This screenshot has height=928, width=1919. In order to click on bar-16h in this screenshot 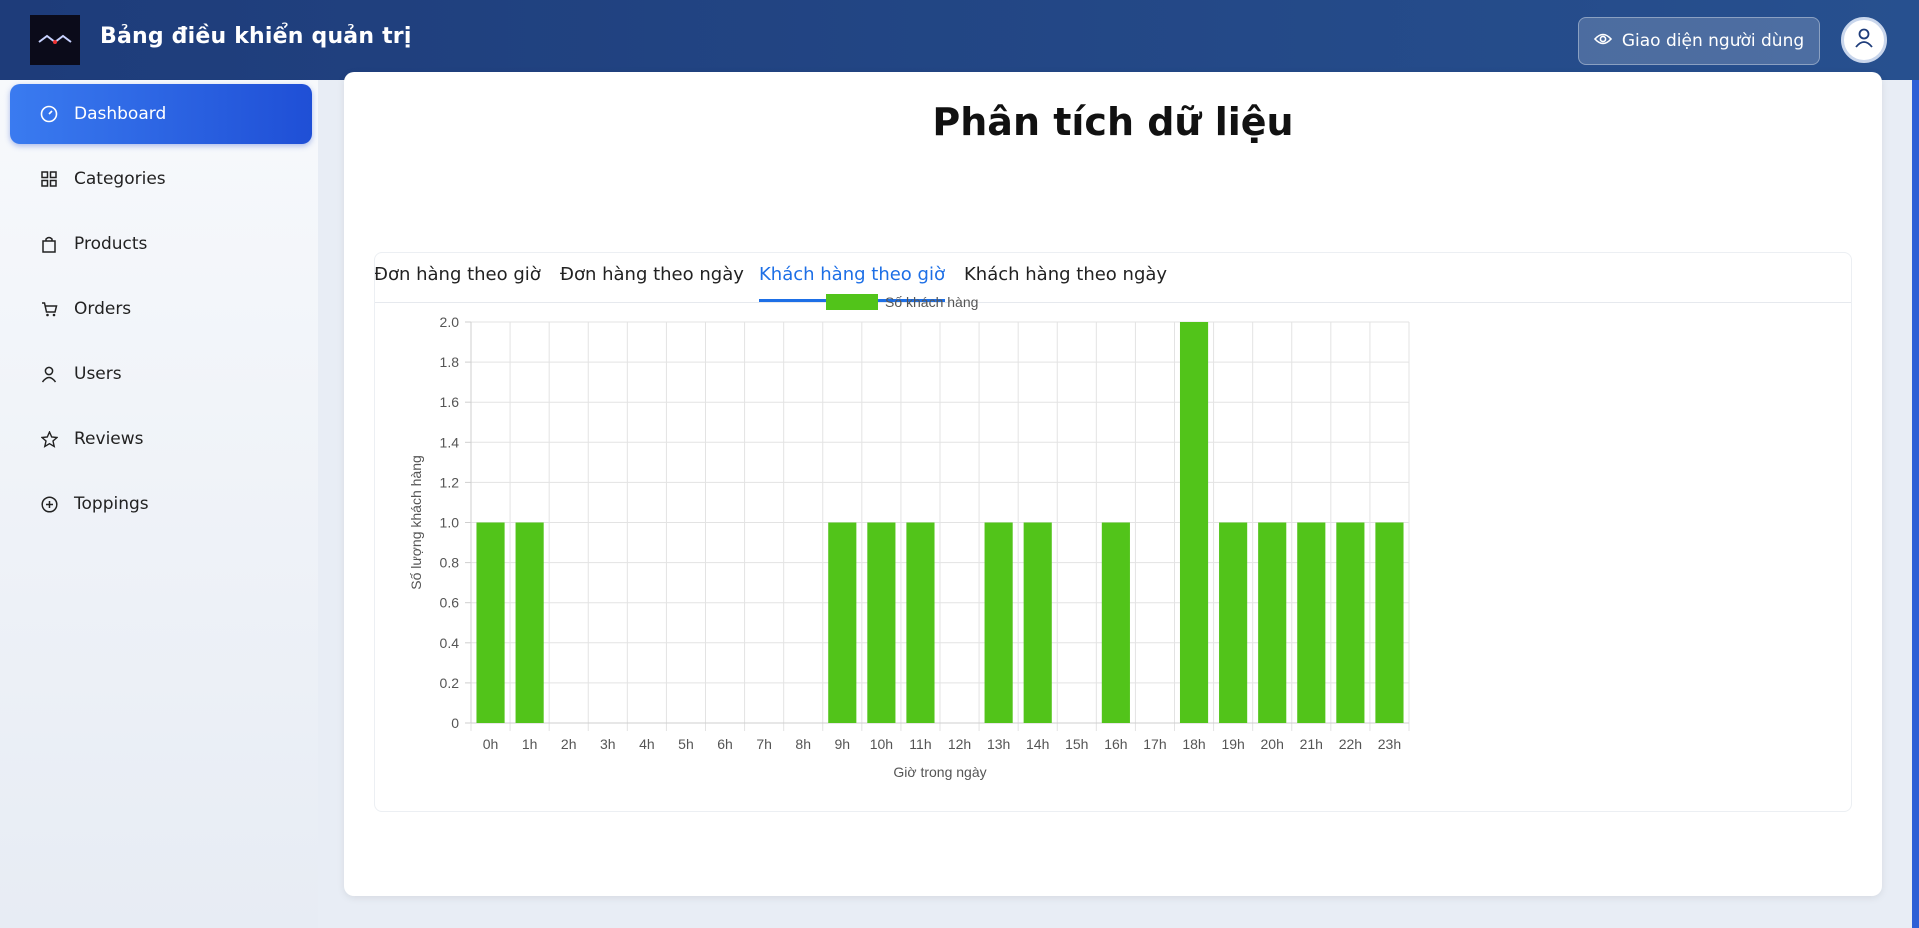, I will do `click(1115, 622)`.